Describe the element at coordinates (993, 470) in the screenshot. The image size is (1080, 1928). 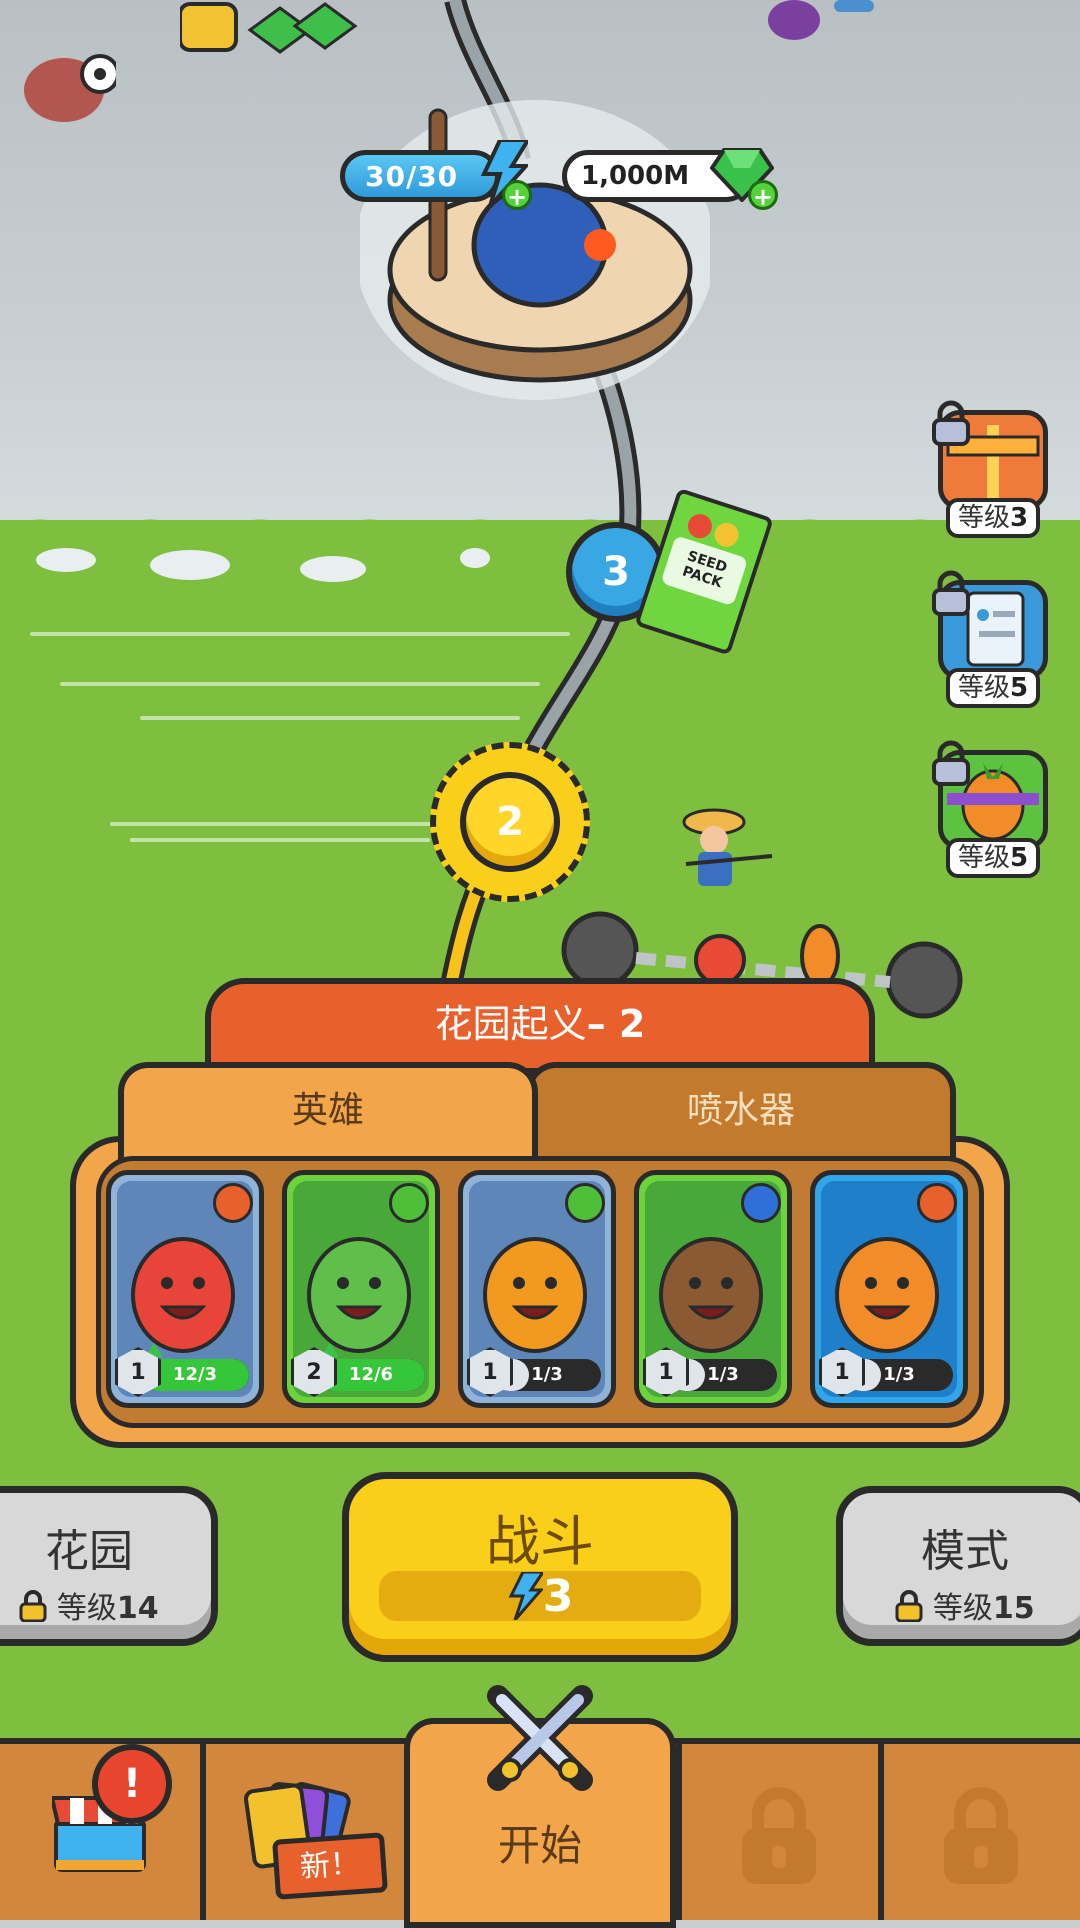
I see `gift-reward: 等级3` at that location.